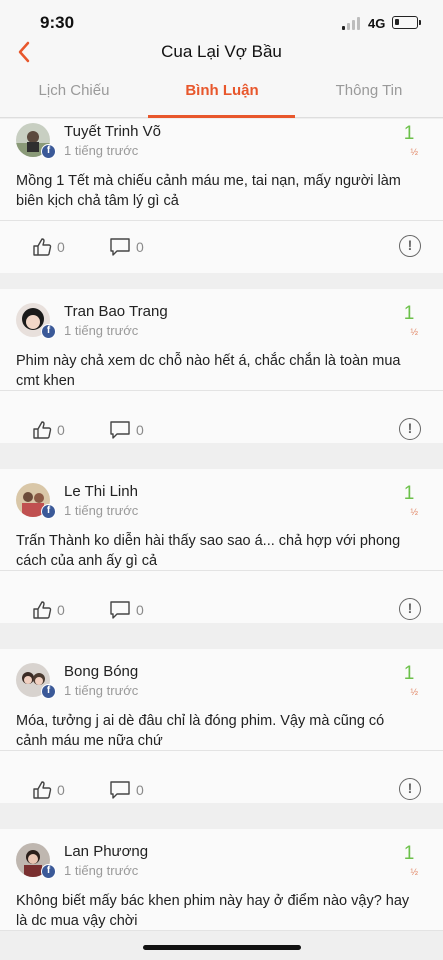 This screenshot has width=443, height=960. Describe the element at coordinates (106, 851) in the screenshot. I see `user-name: Lan Phương` at that location.